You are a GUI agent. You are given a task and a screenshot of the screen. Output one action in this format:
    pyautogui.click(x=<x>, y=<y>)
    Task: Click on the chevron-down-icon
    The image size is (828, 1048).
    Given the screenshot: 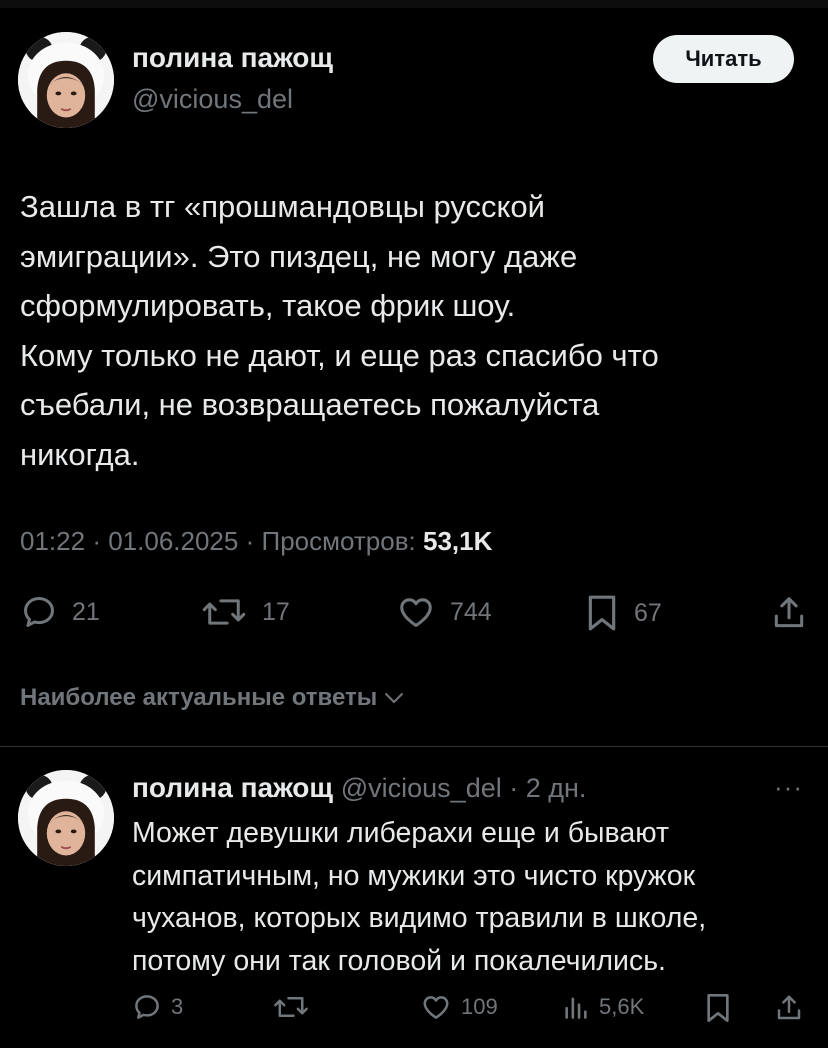 What is the action you would take?
    pyautogui.click(x=394, y=698)
    